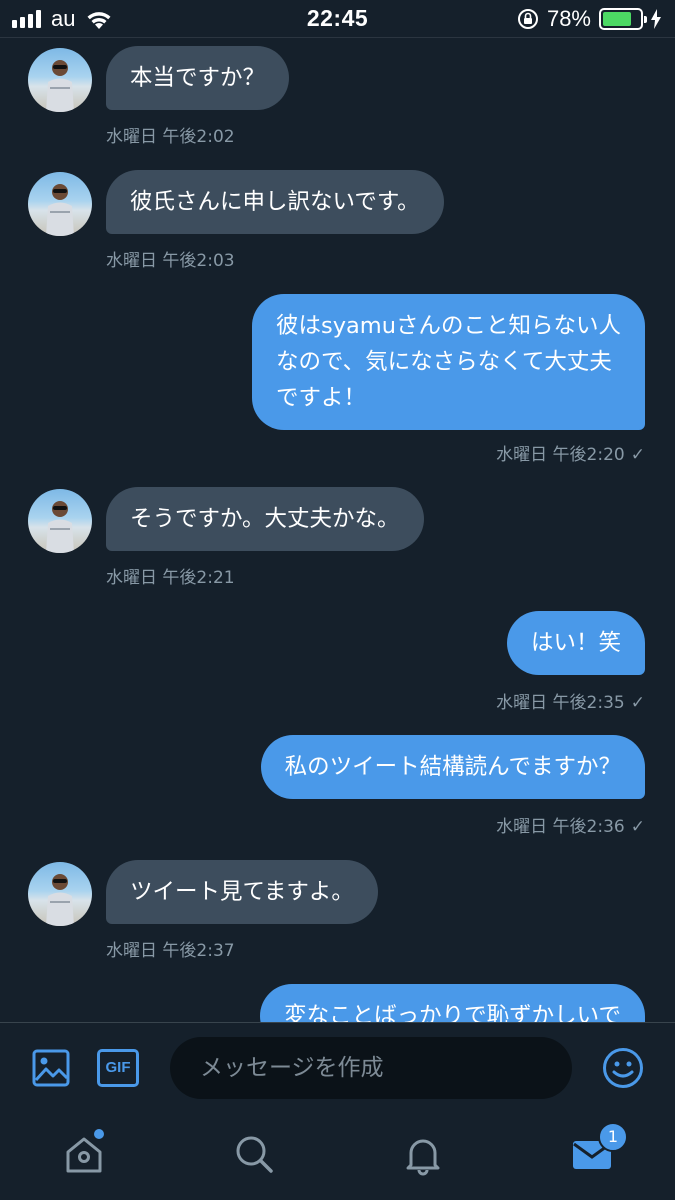  I want to click on timestamp-text: 水曜日 午後2:20, so click(560, 455).